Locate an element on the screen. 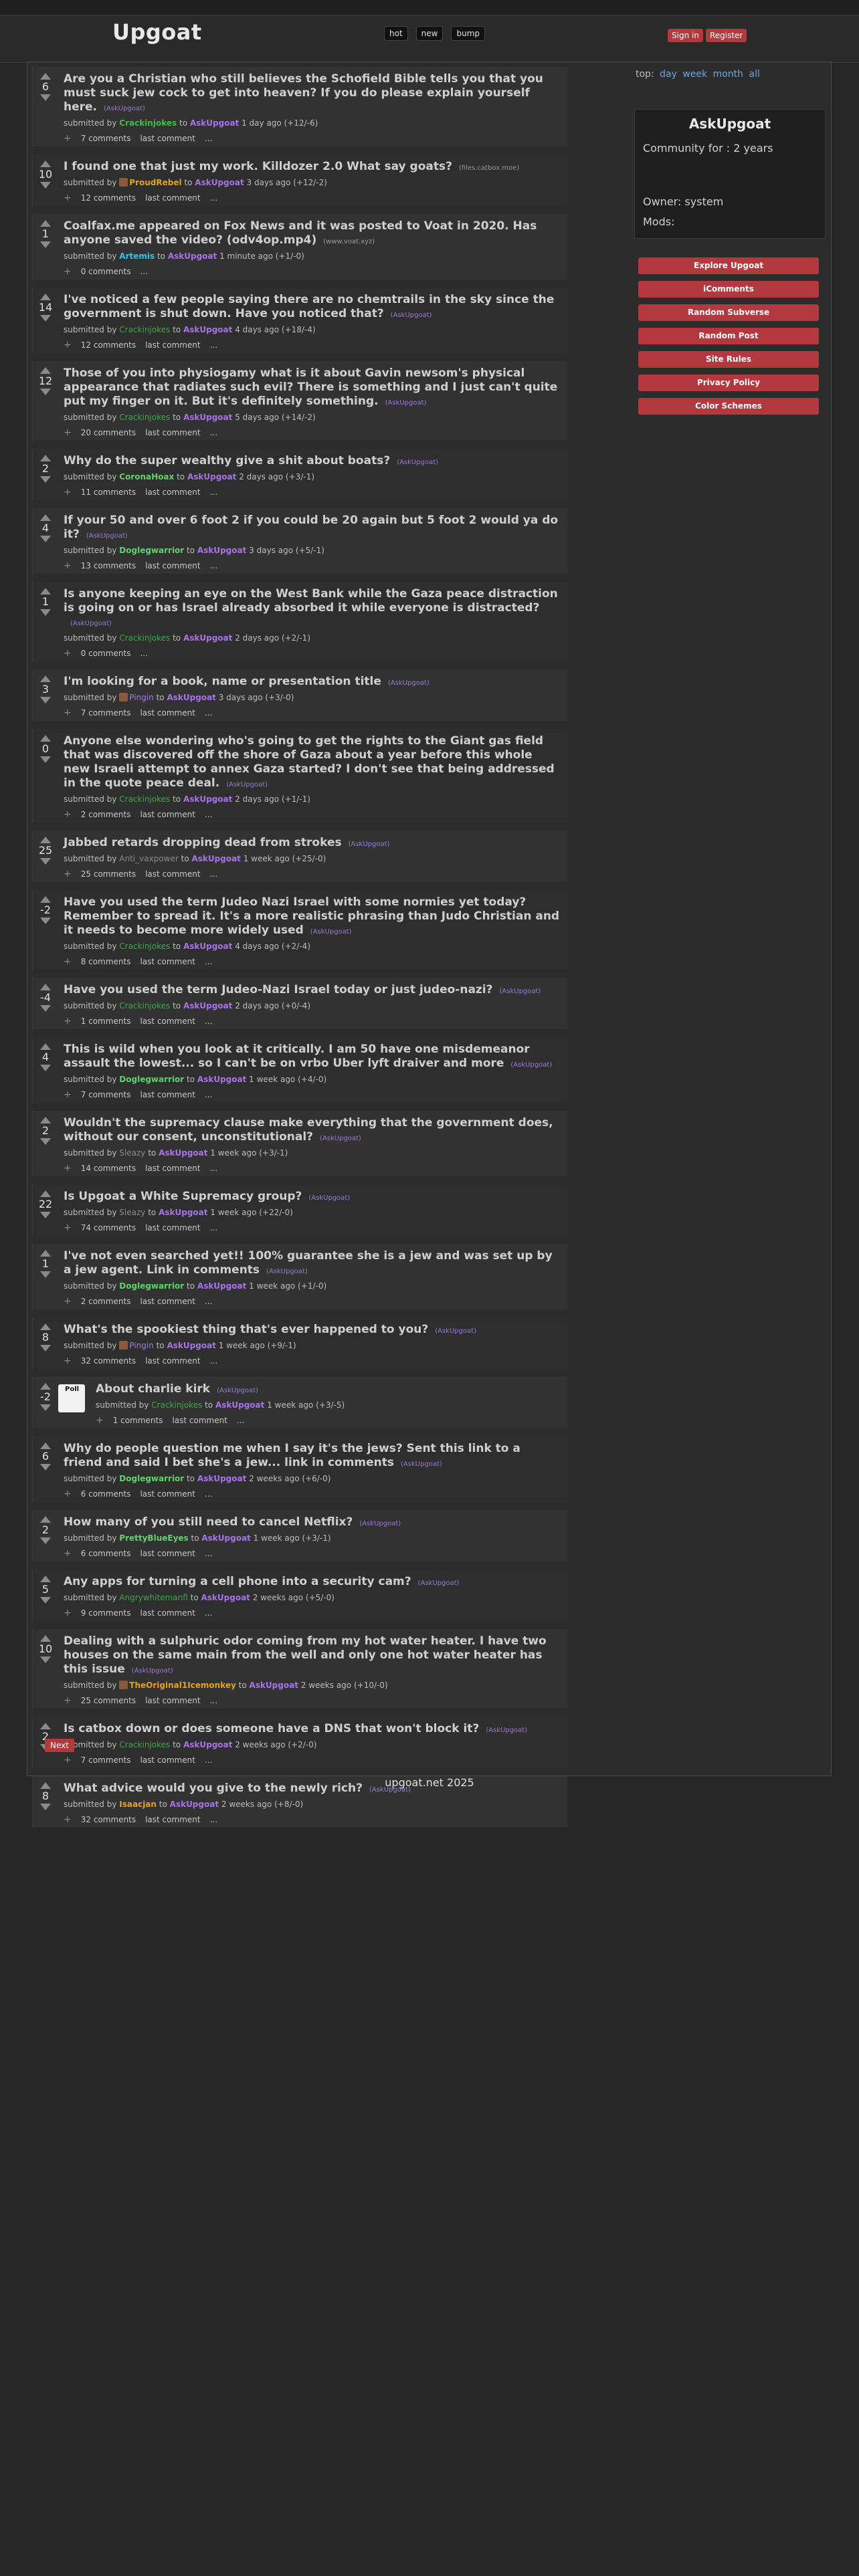 This screenshot has height=2576, width=859. icomments-button: iComments is located at coordinates (728, 289).